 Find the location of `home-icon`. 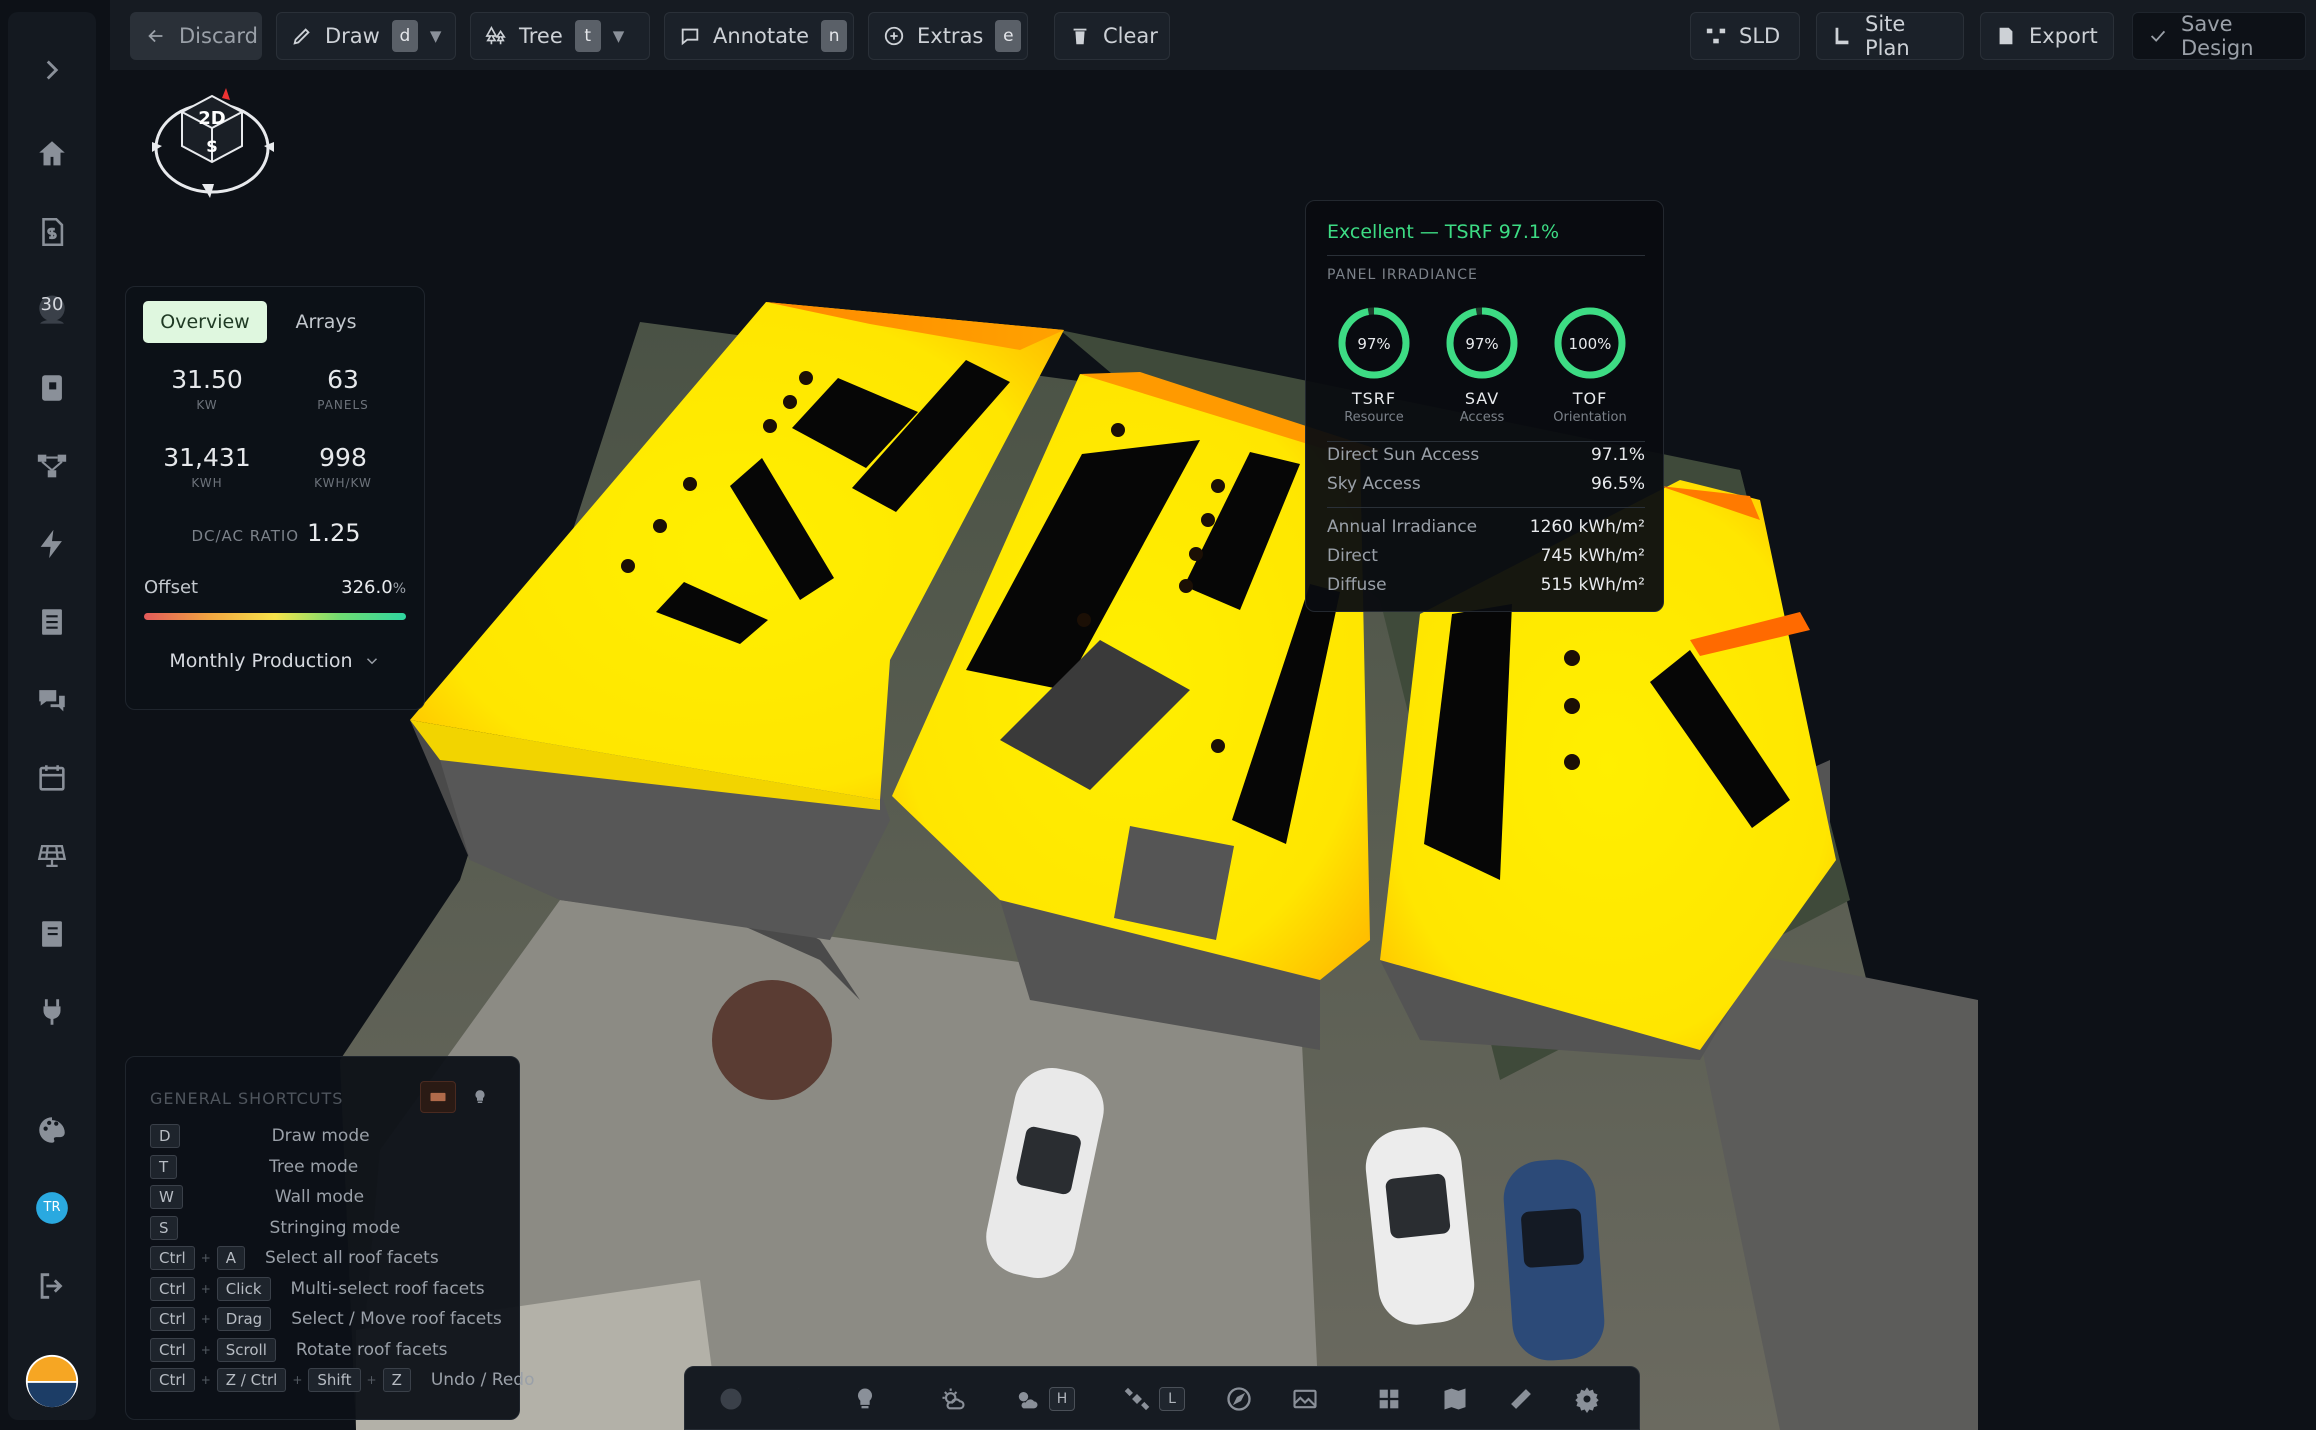

home-icon is located at coordinates (52, 153).